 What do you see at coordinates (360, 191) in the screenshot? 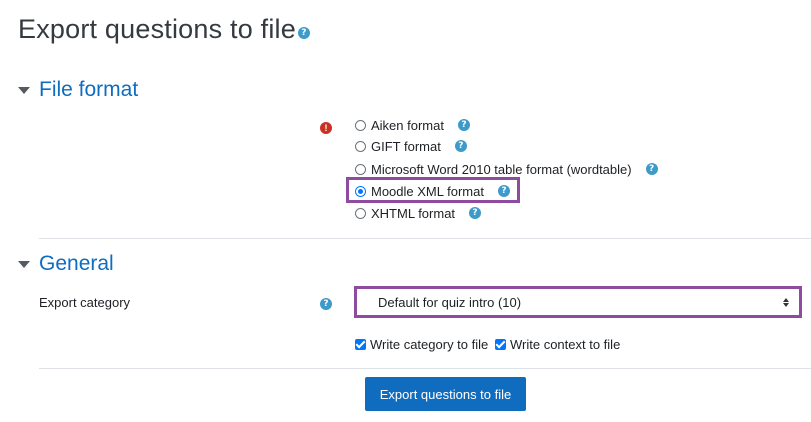
I see `radio-moodle-xml` at bounding box center [360, 191].